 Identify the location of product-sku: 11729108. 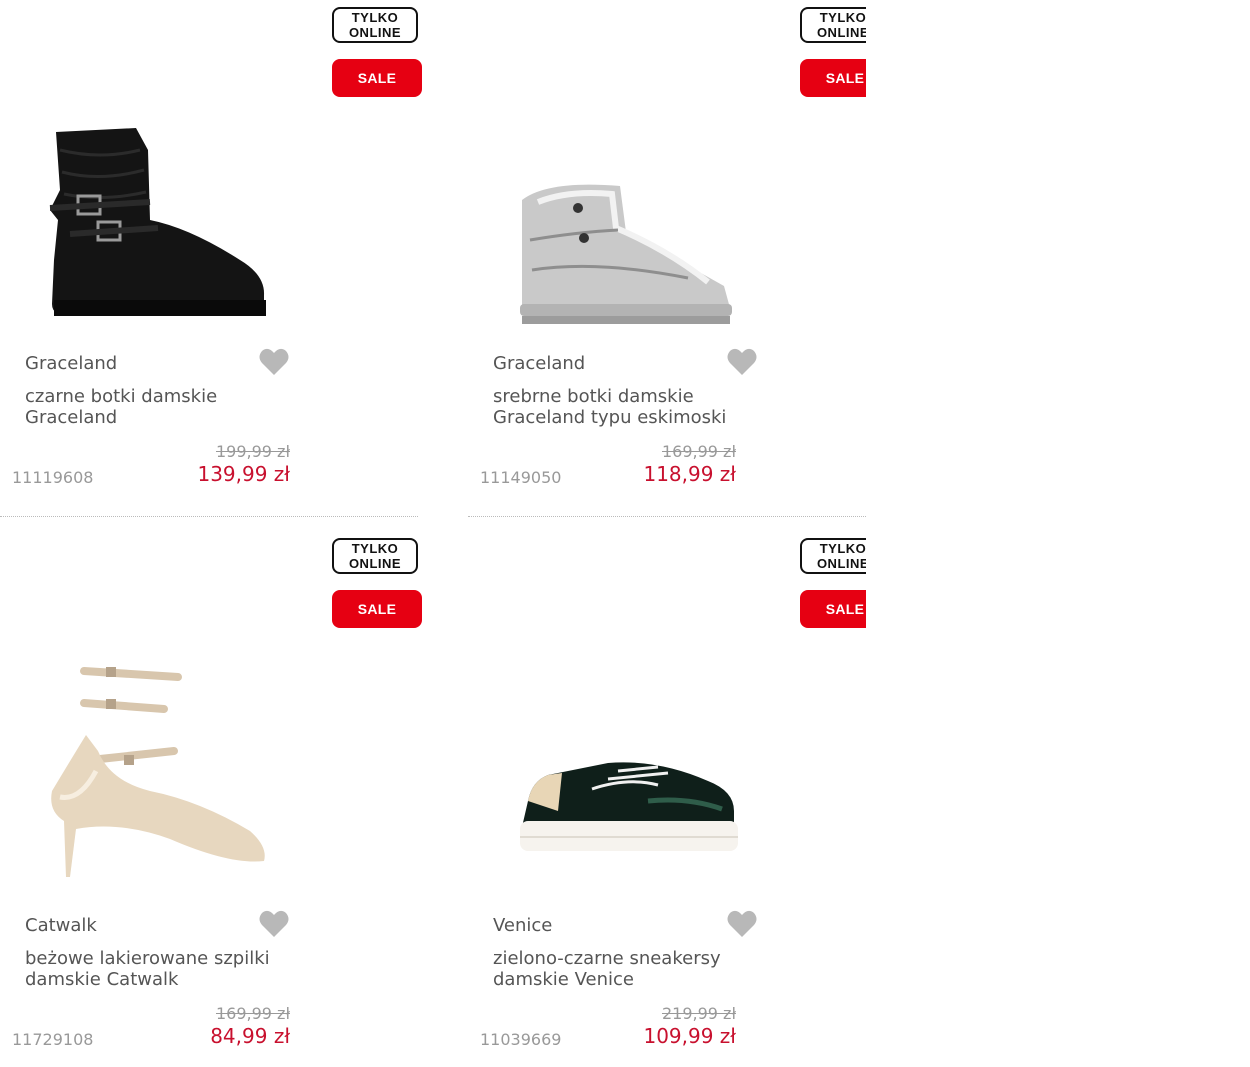
(53, 1039).